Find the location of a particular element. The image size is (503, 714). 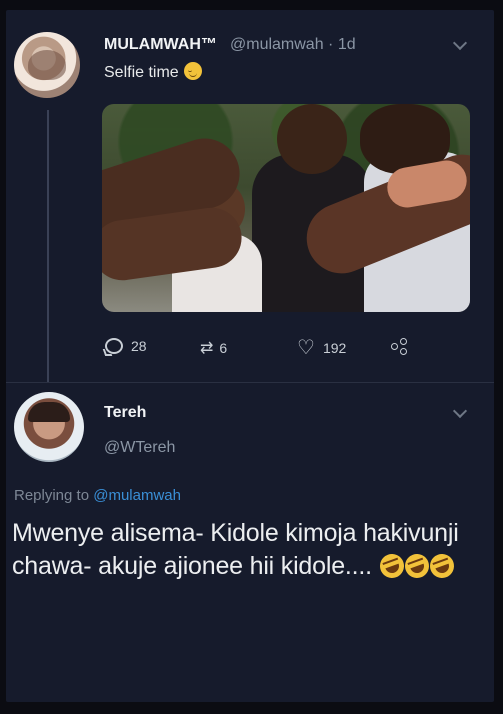

reply-count: 28 is located at coordinates (139, 346).